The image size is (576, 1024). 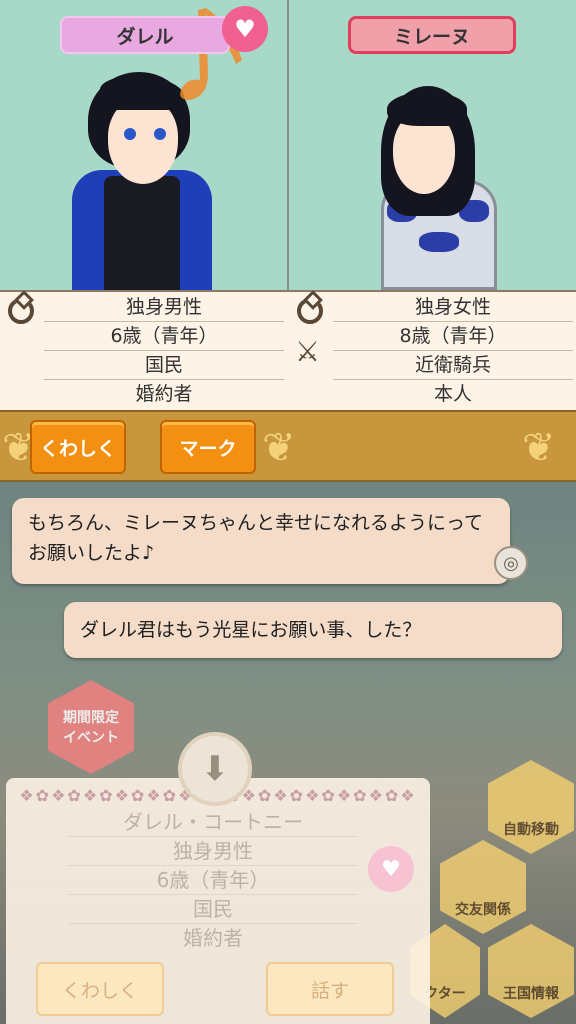 What do you see at coordinates (213, 909) in the screenshot?
I see `panel-row: 国民` at bounding box center [213, 909].